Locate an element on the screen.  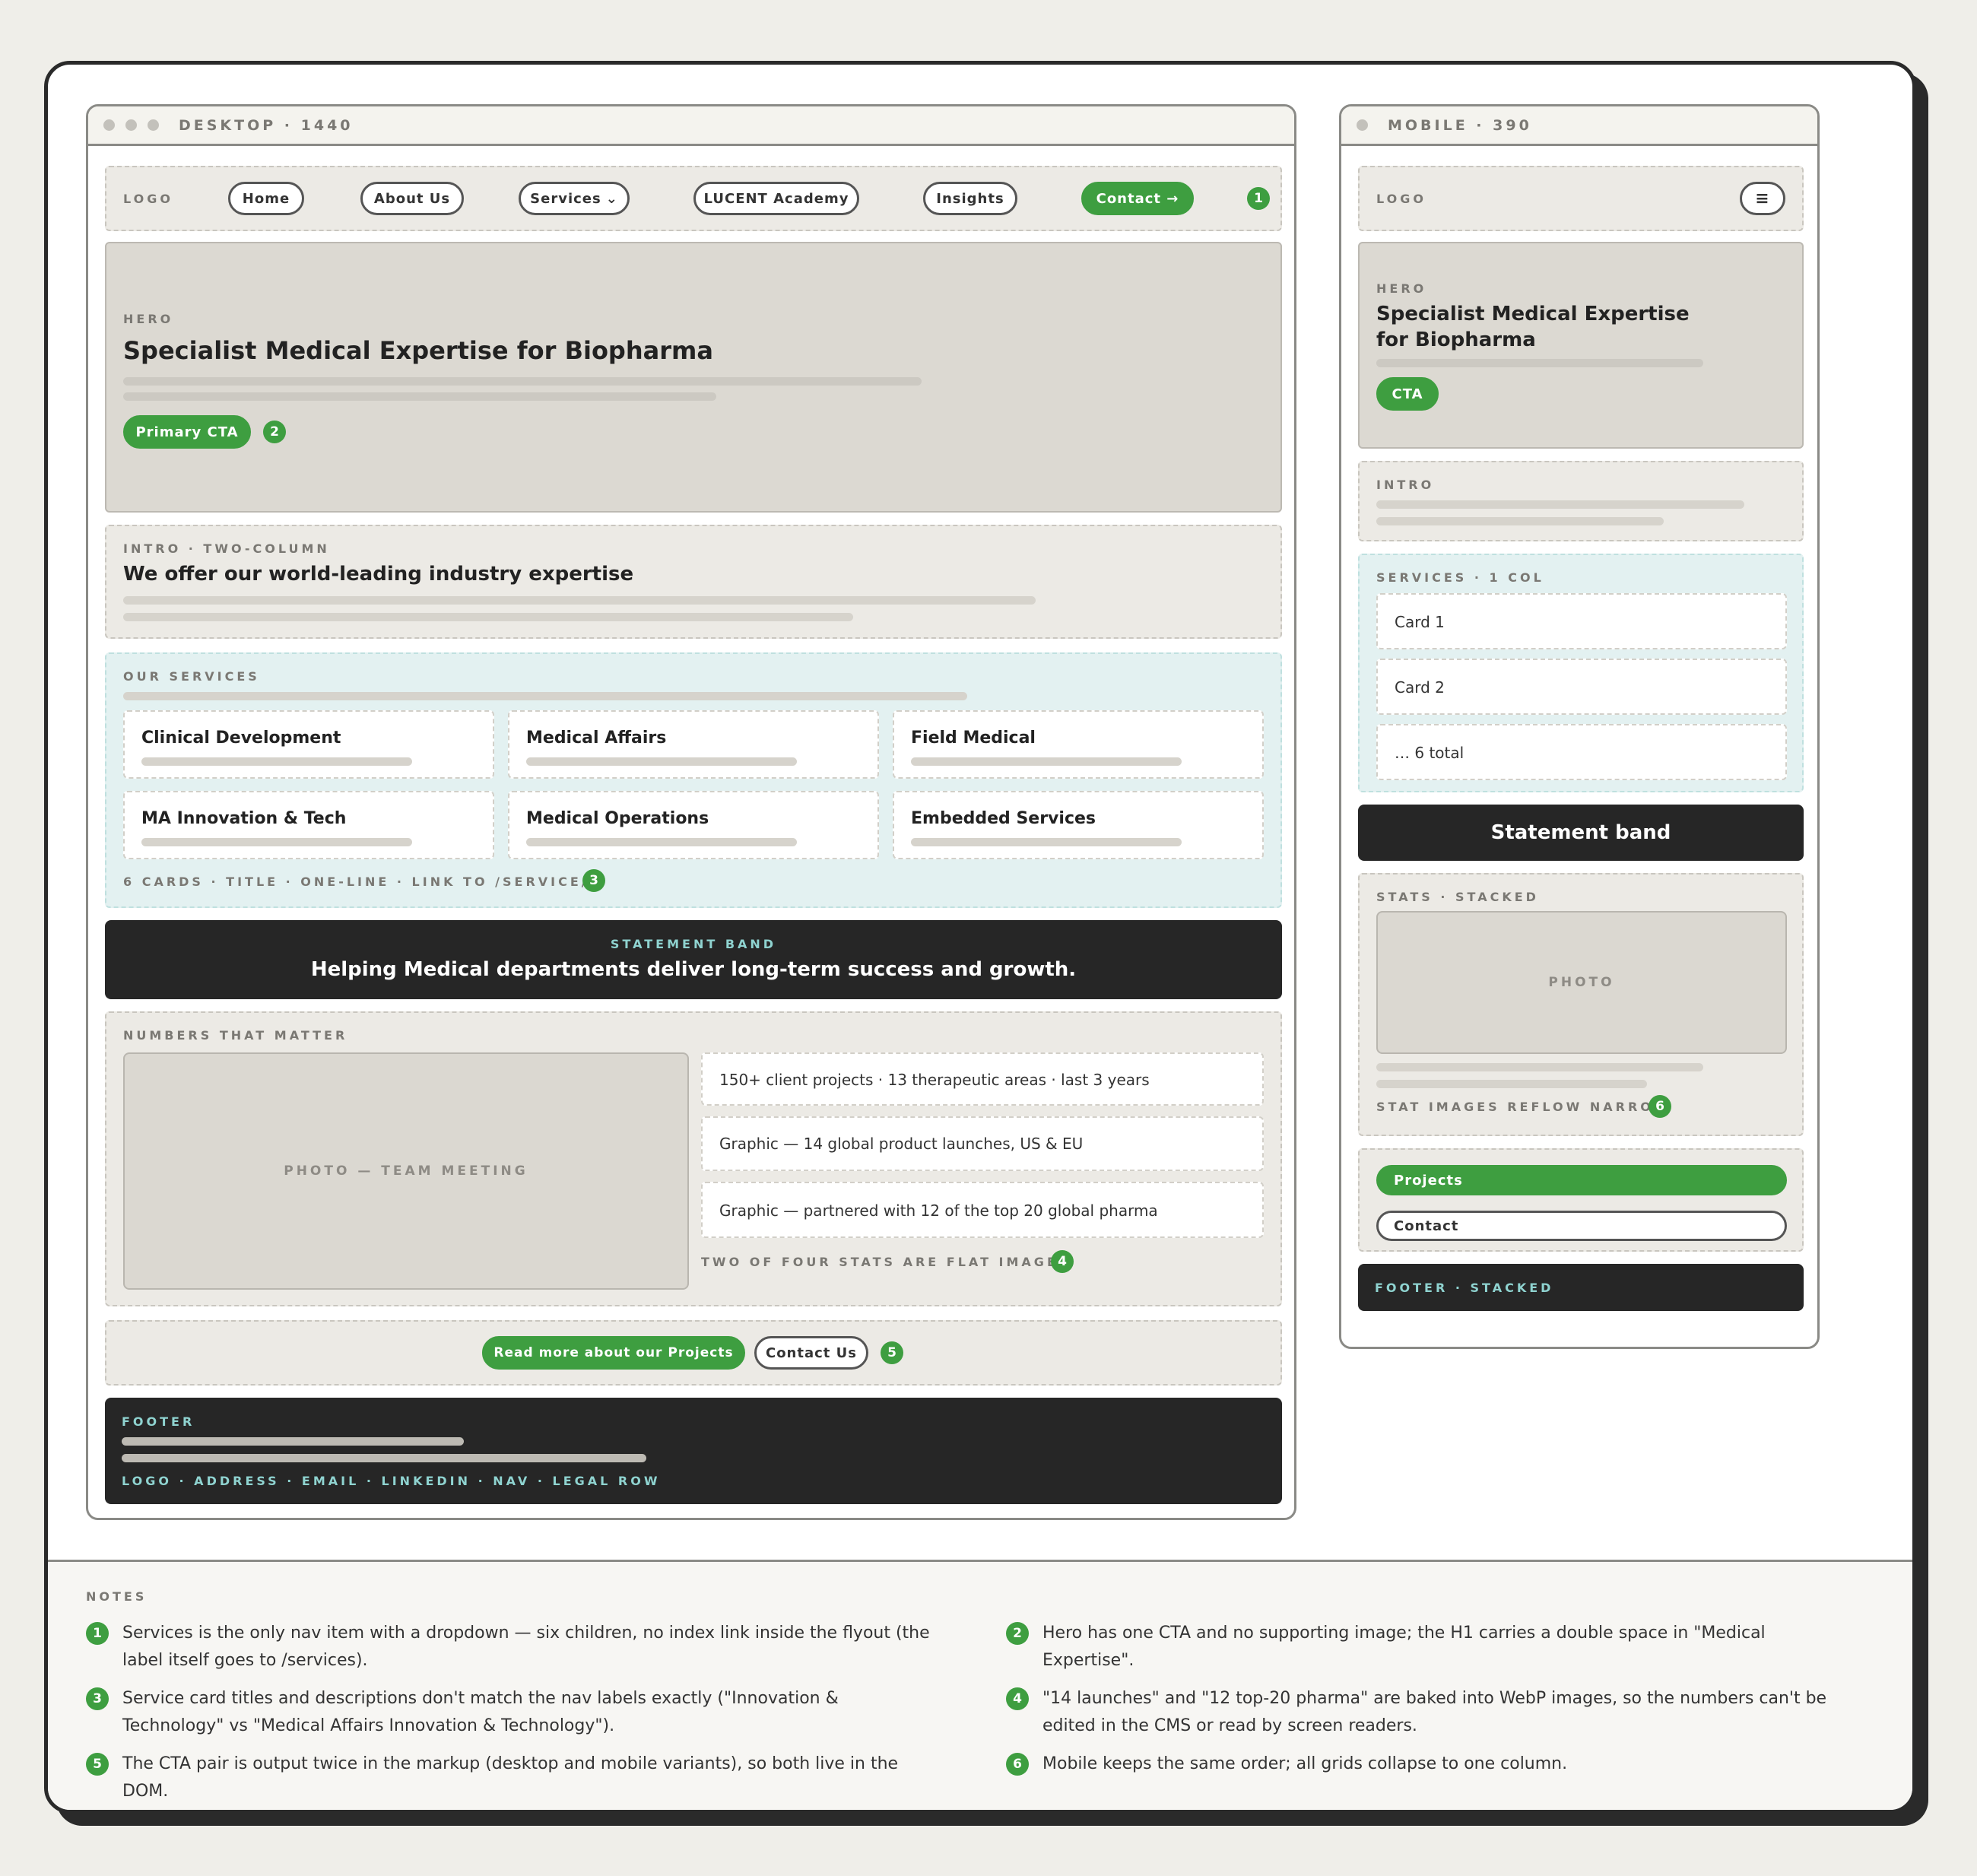
mobile-intro: INTRO is located at coordinates (1581, 501).